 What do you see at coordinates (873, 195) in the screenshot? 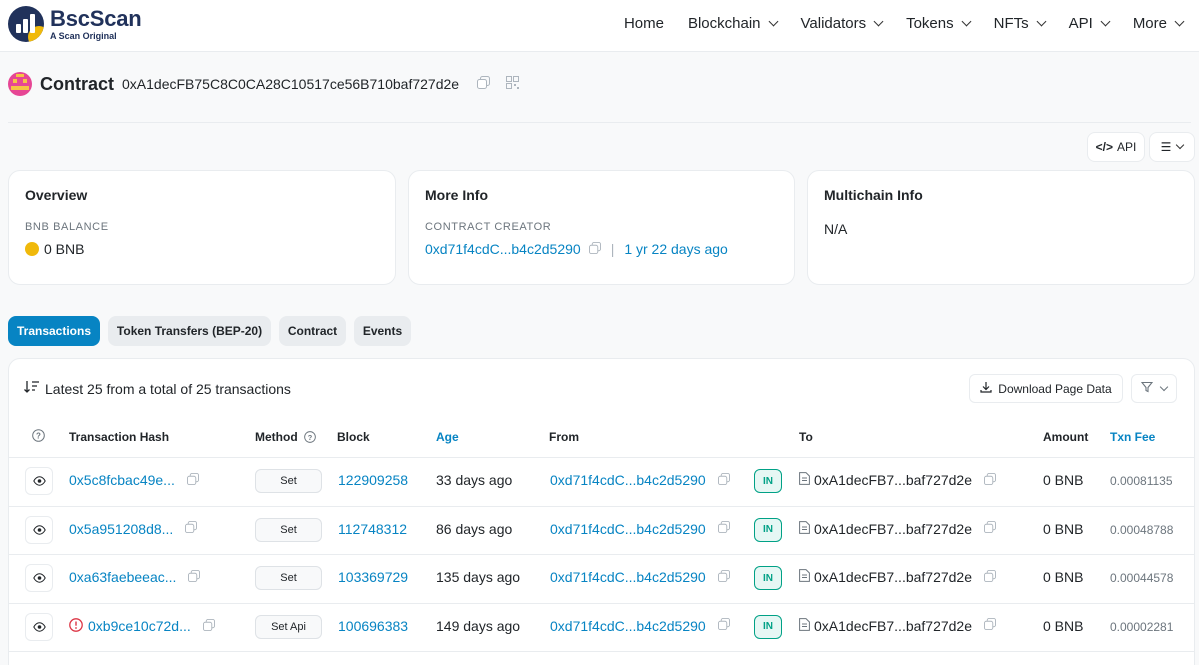
I see `multichain-title: Multichain Info` at bounding box center [873, 195].